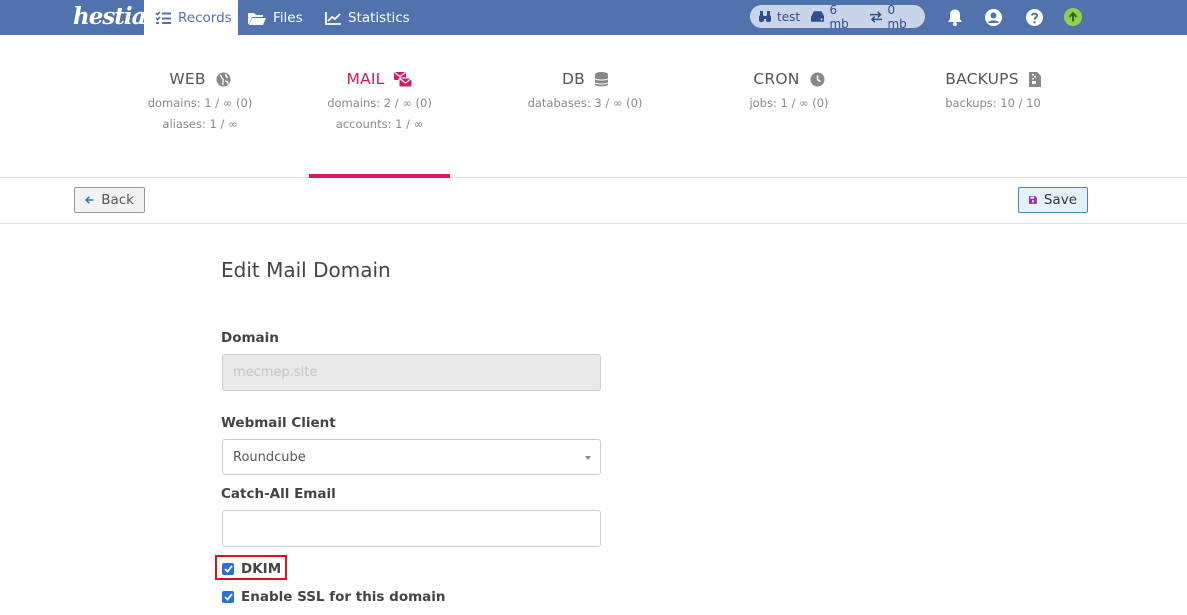 The width and height of the screenshot is (1187, 615). Describe the element at coordinates (876, 16) in the screenshot. I see `exchange-arrows-icon` at that location.